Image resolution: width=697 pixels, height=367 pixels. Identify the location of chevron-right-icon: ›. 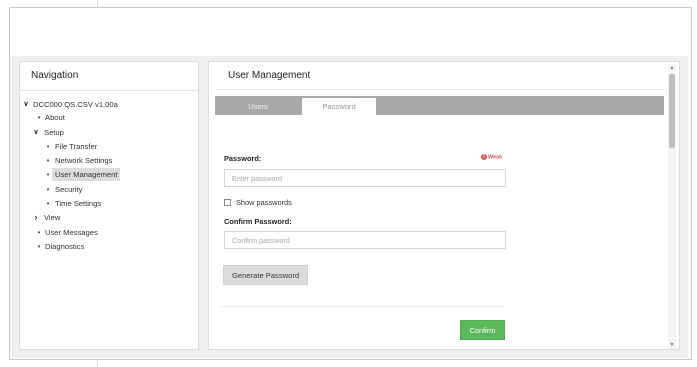
(36, 217).